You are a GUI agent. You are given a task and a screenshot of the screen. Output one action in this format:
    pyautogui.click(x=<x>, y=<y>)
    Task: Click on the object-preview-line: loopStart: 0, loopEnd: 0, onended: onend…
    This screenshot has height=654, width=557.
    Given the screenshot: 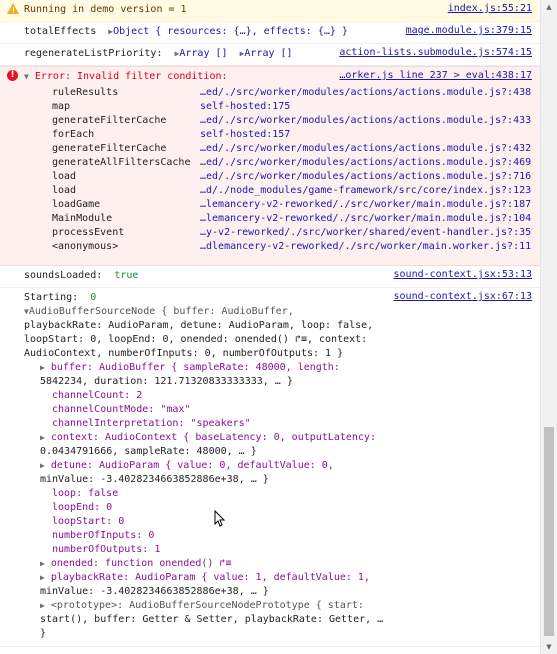 What is the action you would take?
    pyautogui.click(x=196, y=339)
    